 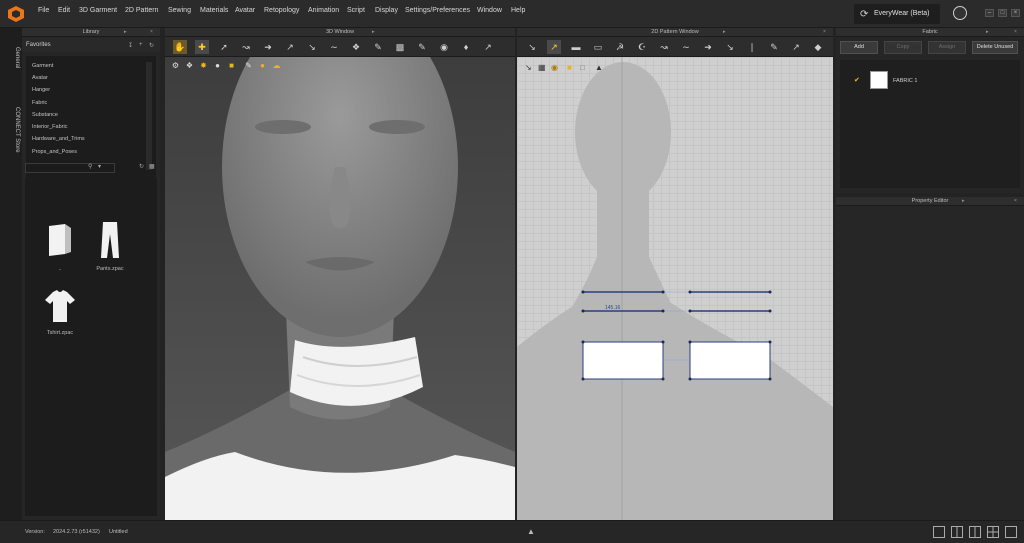 What do you see at coordinates (45, 115) in the screenshot?
I see `favorite-item: Substance` at bounding box center [45, 115].